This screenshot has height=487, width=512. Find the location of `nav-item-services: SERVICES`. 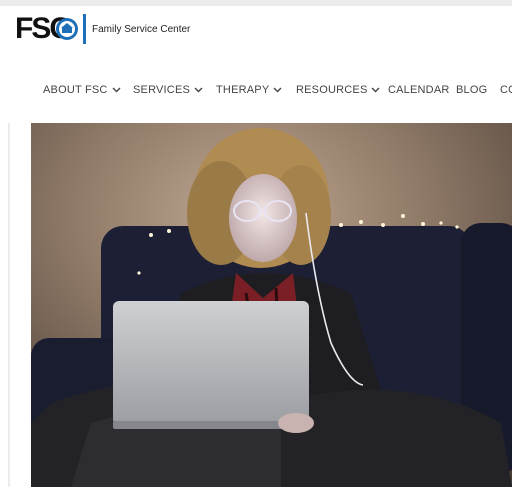

nav-item-services: SERVICES is located at coordinates (168, 90).